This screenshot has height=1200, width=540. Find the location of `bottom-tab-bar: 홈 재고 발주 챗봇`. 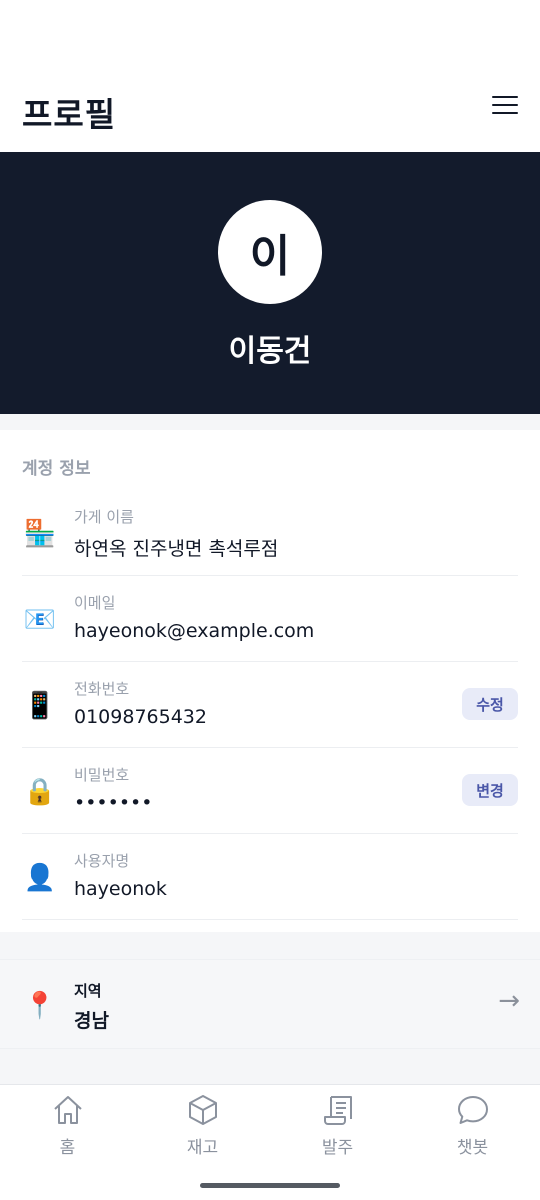

bottom-tab-bar: 홈 재고 발주 챗봇 is located at coordinates (270, 1142).